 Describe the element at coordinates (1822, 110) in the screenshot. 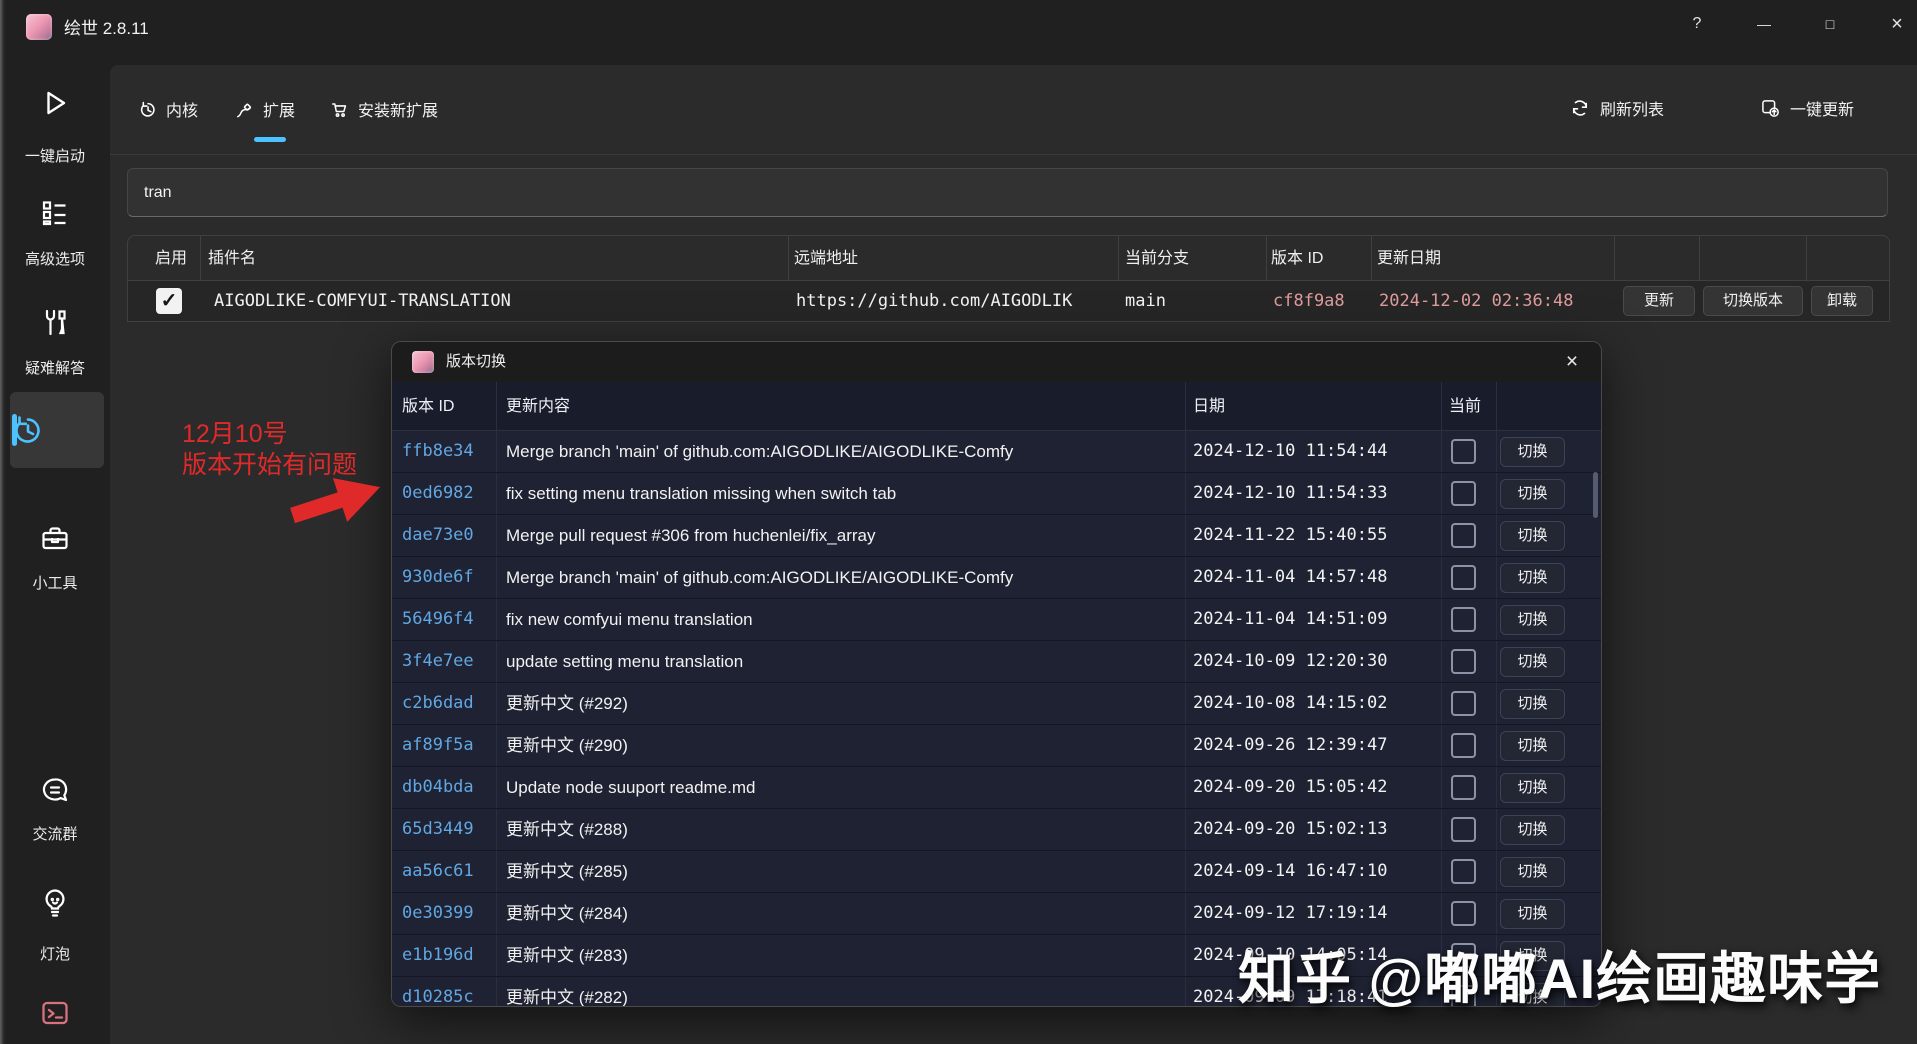

I see `update-all-label: 一键更新` at that location.